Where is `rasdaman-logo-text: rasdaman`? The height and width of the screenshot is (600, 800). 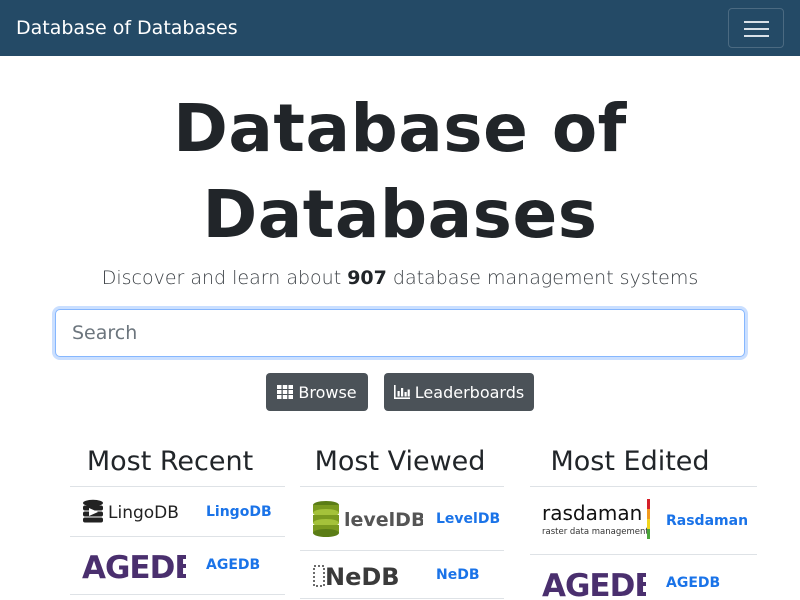 rasdaman-logo-text: rasdaman is located at coordinates (592, 513).